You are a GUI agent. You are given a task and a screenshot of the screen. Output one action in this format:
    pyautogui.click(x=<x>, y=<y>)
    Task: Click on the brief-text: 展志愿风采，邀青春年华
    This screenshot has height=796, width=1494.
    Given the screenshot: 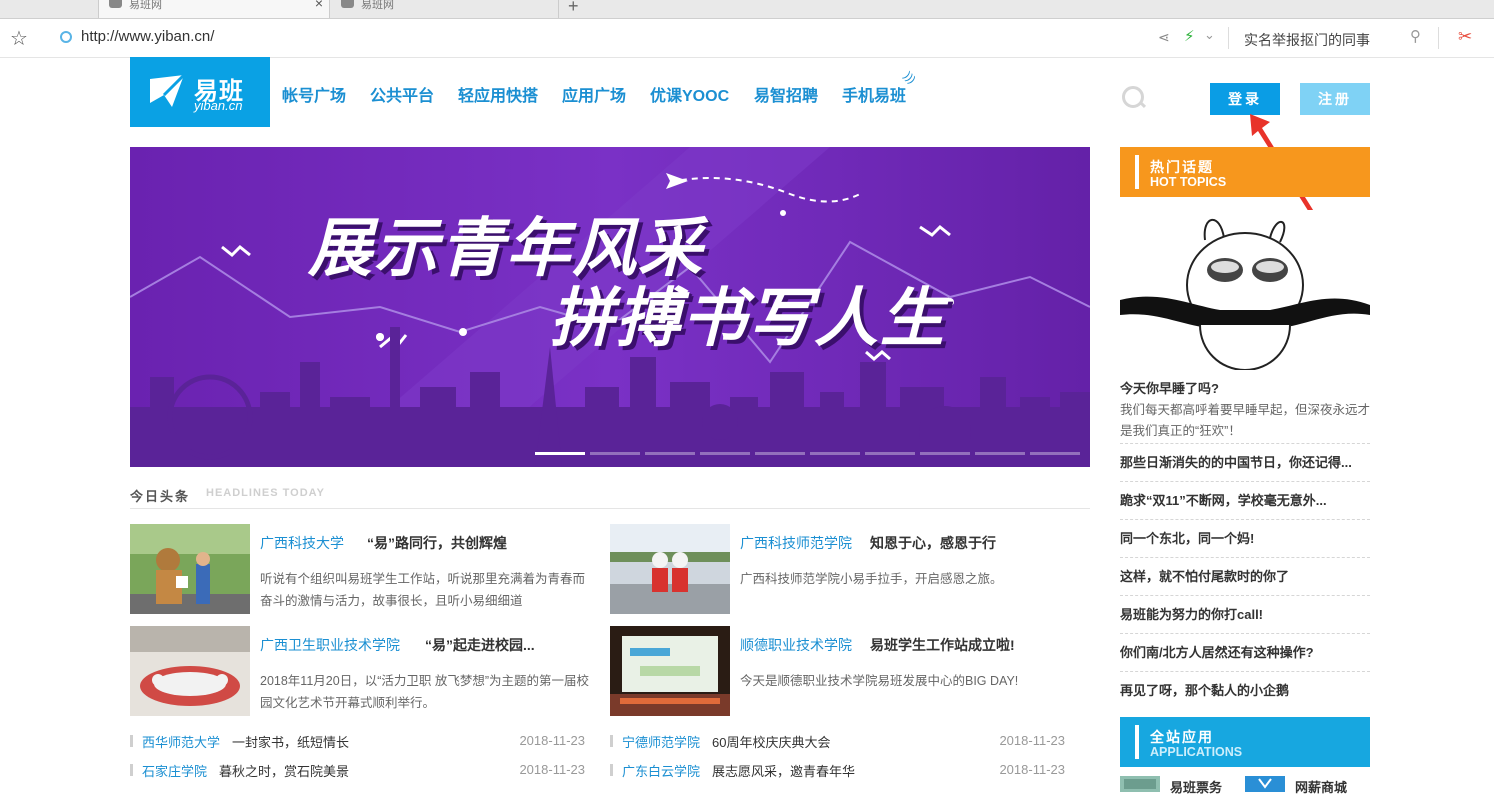 What is the action you would take?
    pyautogui.click(x=783, y=770)
    